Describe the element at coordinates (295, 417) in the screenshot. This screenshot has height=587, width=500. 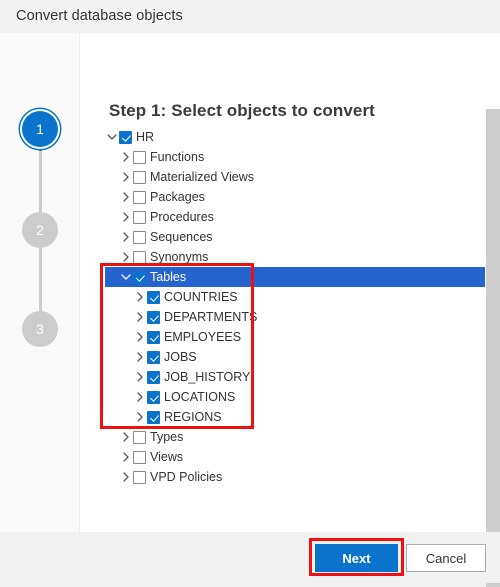
I see `tree-row: REGIONS` at that location.